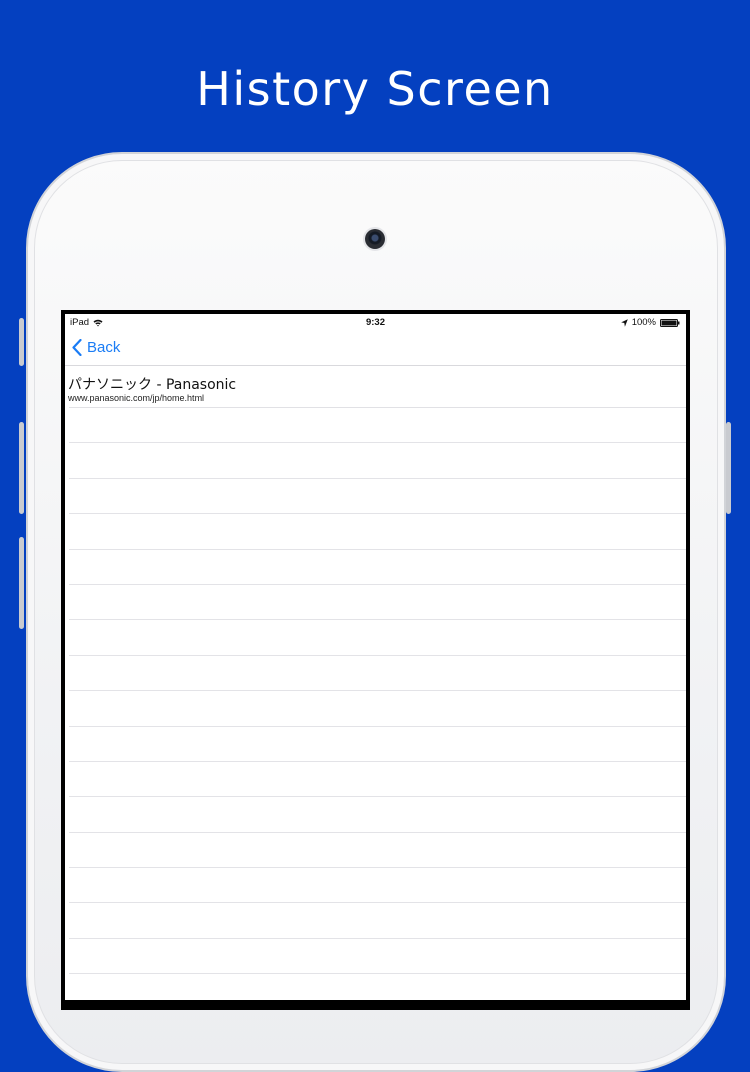 This screenshot has width=750, height=1072. Describe the element at coordinates (375, 89) in the screenshot. I see `promo-headline: History Screen` at that location.